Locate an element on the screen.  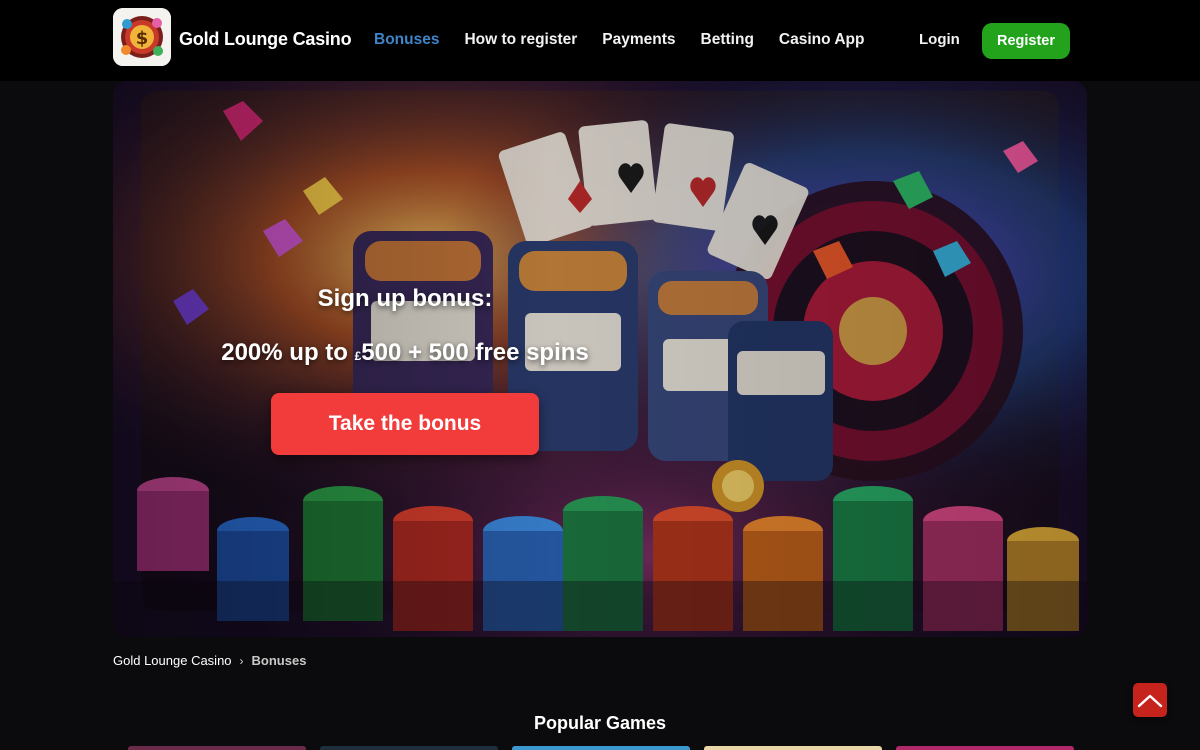
nav-item-betting: Betting is located at coordinates (727, 40).